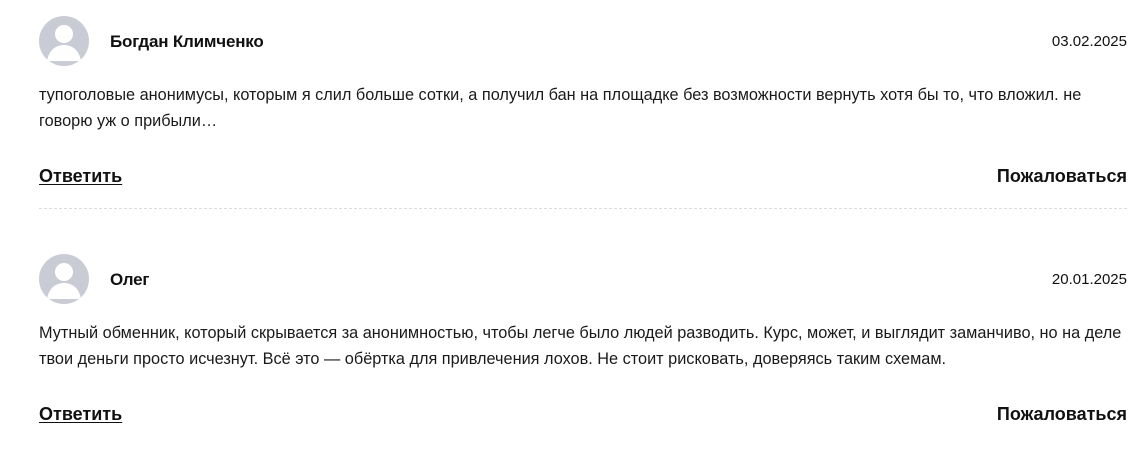 Image resolution: width=1148 pixels, height=454 pixels. I want to click on comment-date: 03.02.2025, so click(1089, 41).